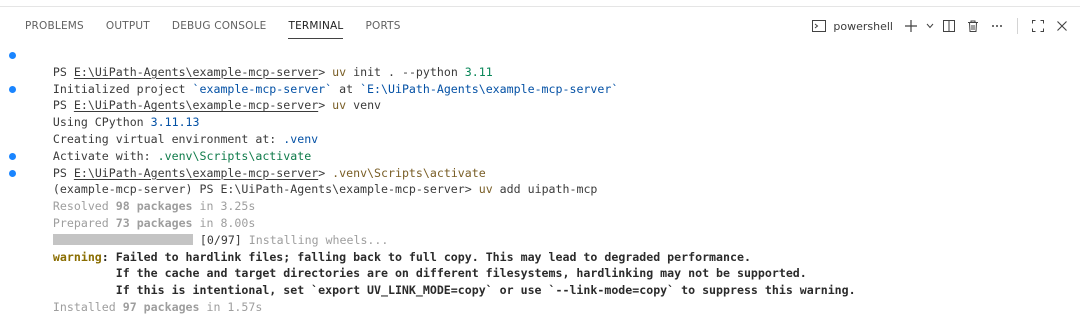  Describe the element at coordinates (1062, 26) in the screenshot. I see `close-icon` at that location.